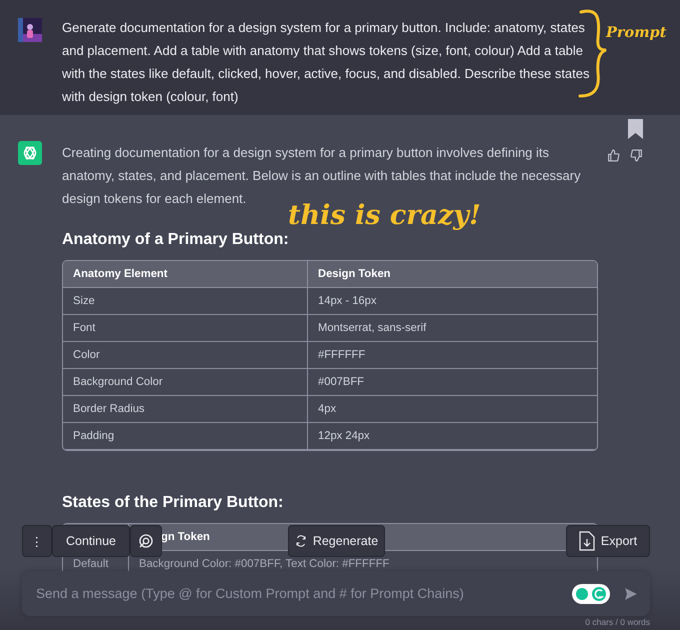 This screenshot has height=630, width=680. What do you see at coordinates (631, 593) in the screenshot?
I see `send-icon` at bounding box center [631, 593].